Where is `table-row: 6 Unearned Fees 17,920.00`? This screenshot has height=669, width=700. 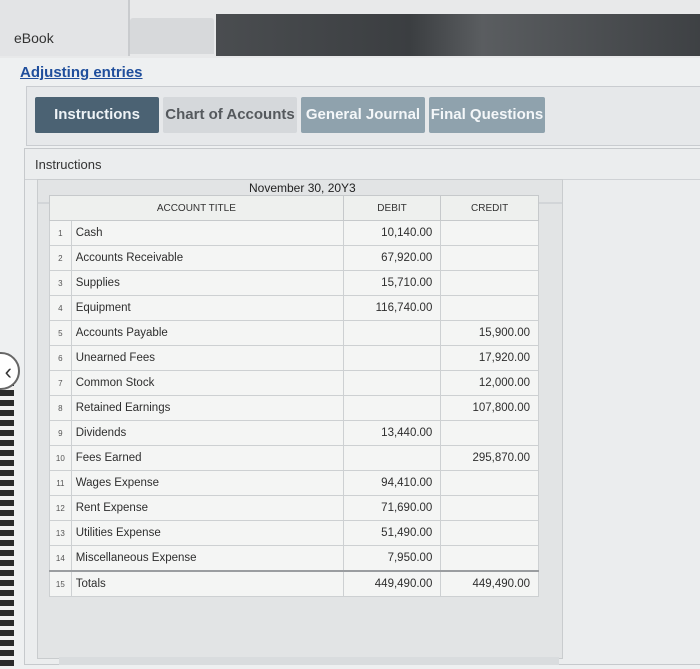 table-row: 6 Unearned Fees 17,920.00 is located at coordinates (294, 358).